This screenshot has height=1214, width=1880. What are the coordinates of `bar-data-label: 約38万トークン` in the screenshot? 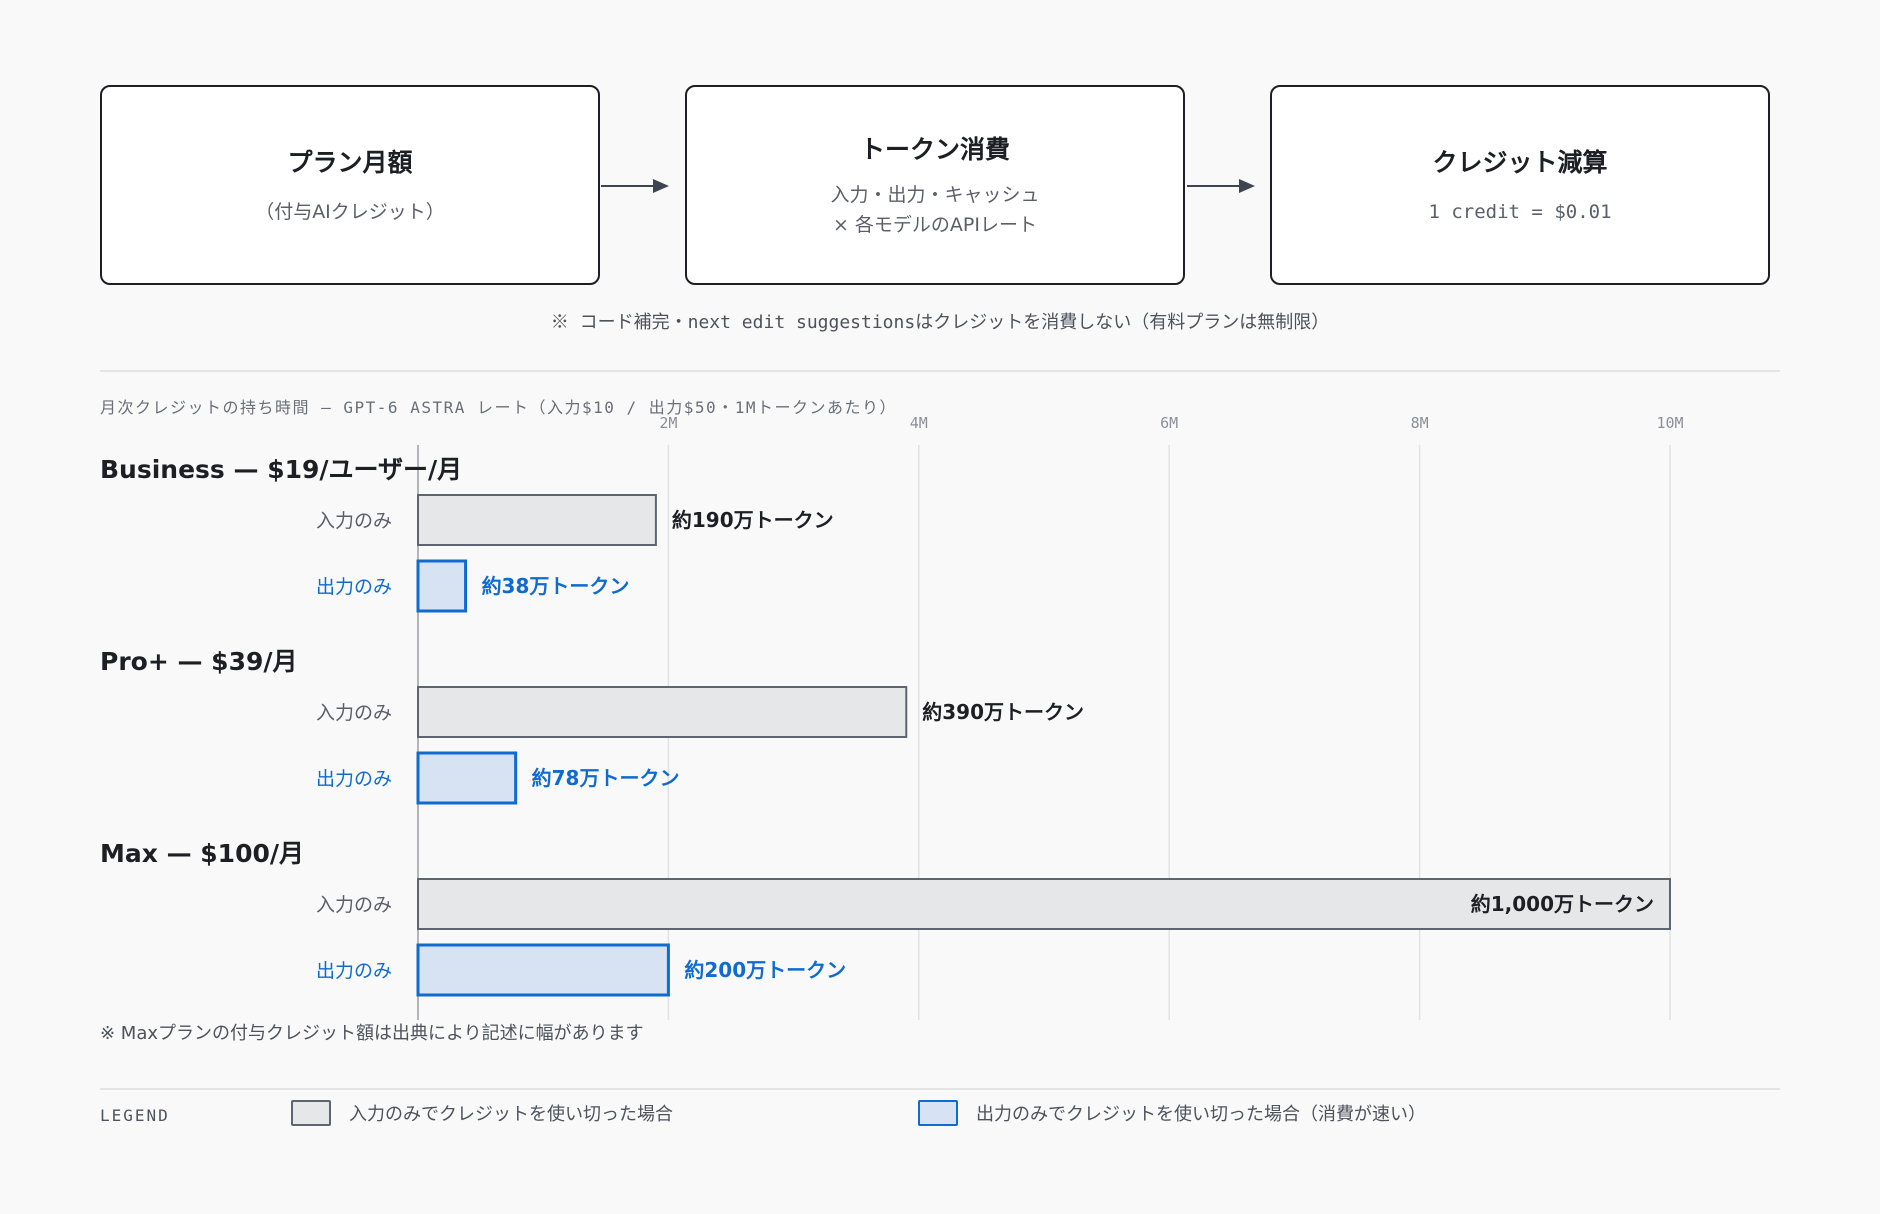 It's located at (556, 586).